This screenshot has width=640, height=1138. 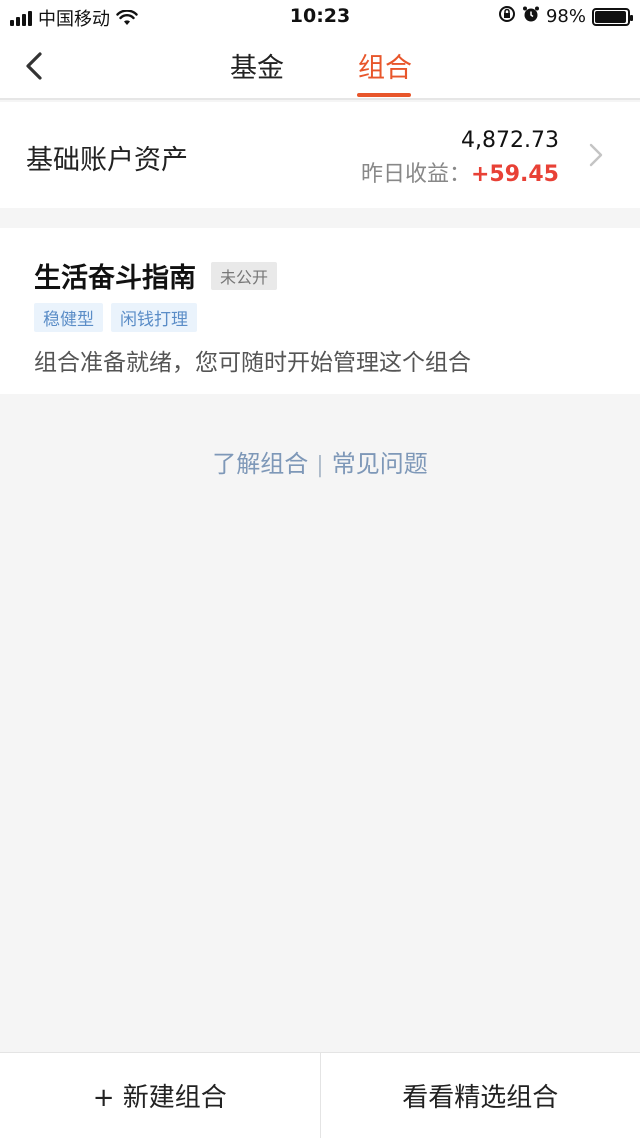 I want to click on account-earnings: 昨日收益：+59.45, so click(x=460, y=172).